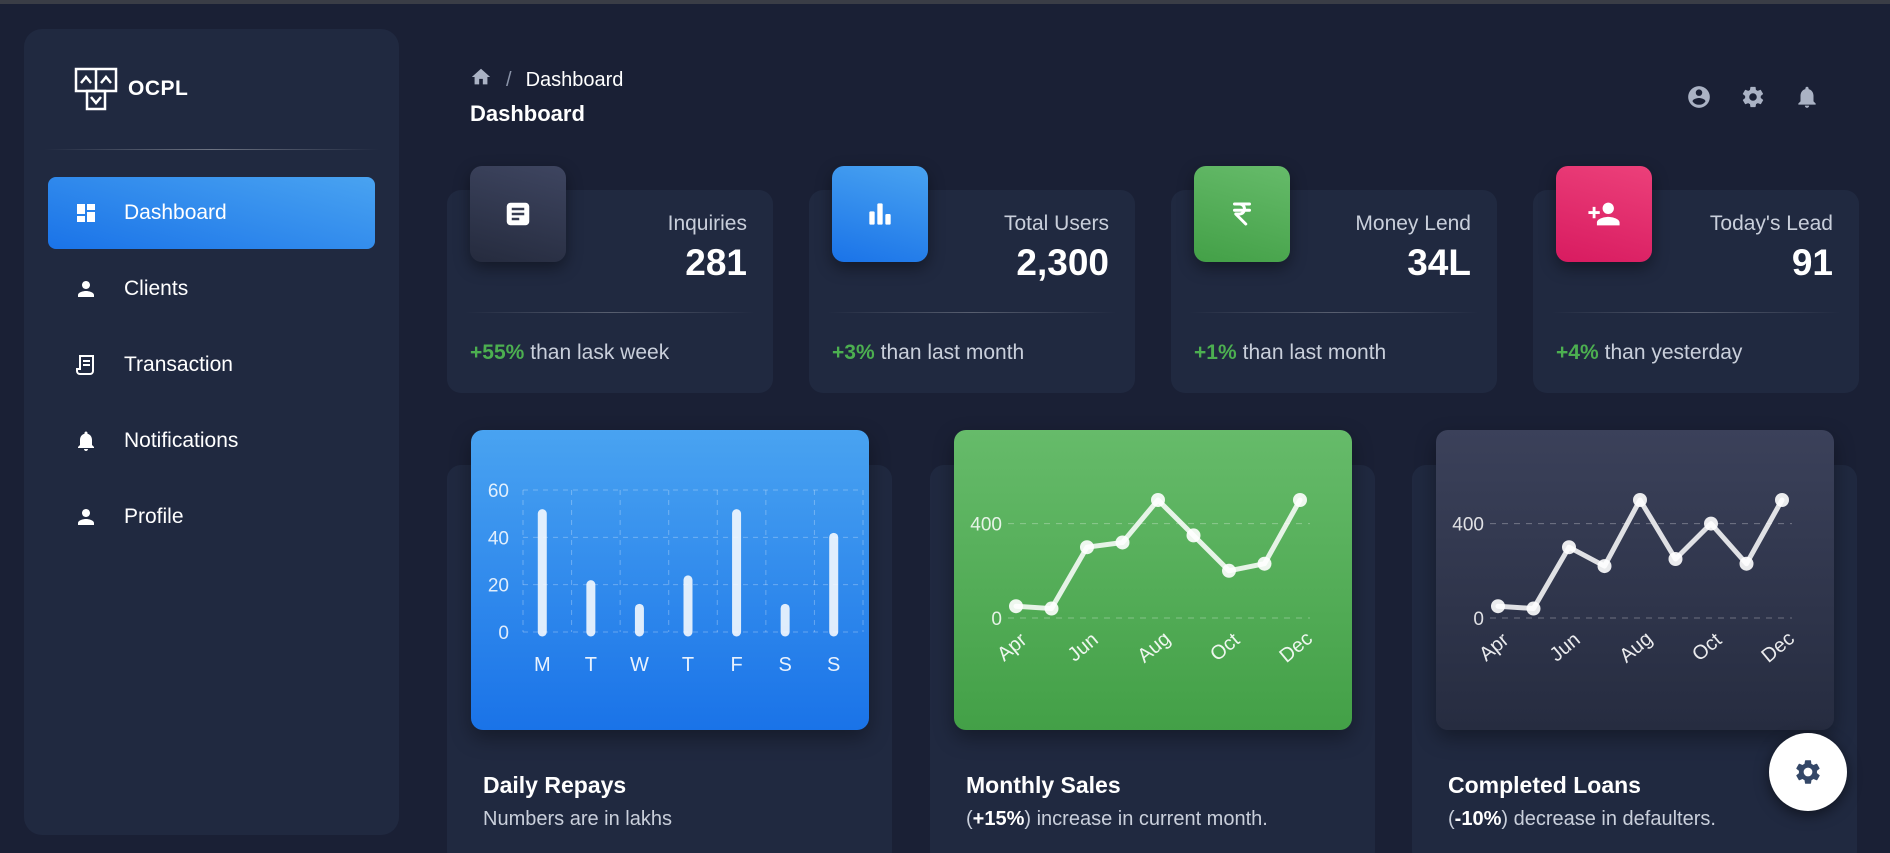 This screenshot has height=853, width=1890. Describe the element at coordinates (1544, 785) in the screenshot. I see `chart-title: Completed Loans` at that location.